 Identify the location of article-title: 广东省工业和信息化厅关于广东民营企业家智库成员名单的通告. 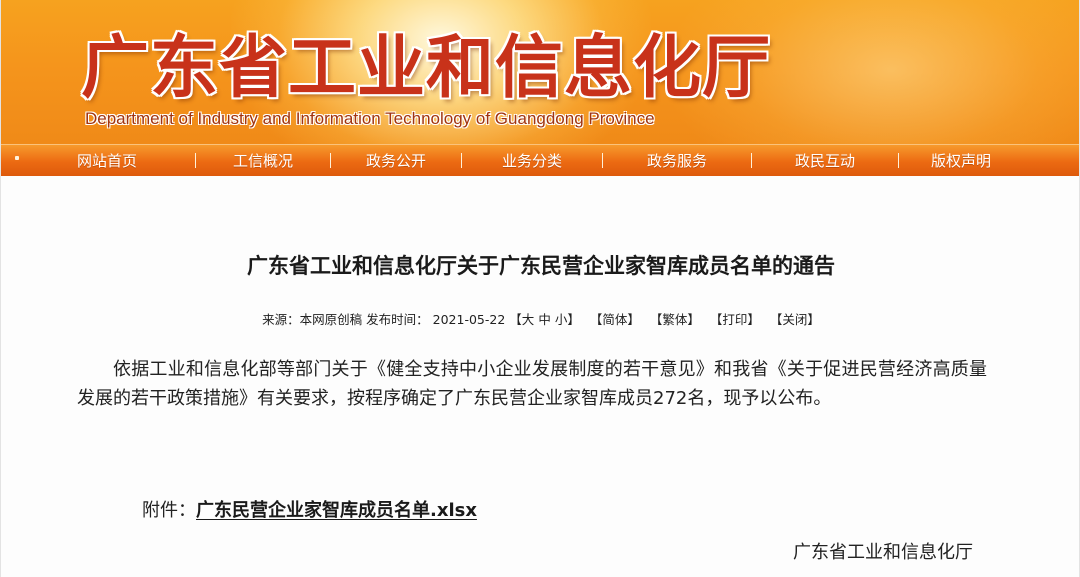
(541, 266).